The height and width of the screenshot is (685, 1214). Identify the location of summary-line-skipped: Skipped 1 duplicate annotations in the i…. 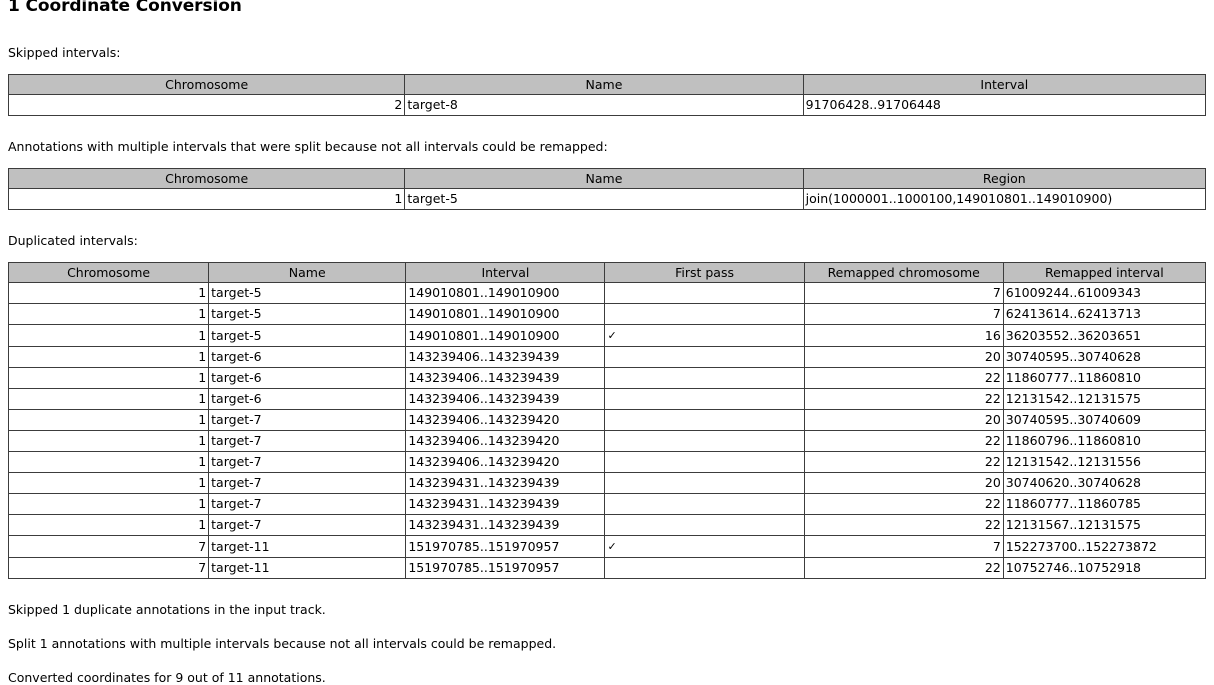
(167, 609).